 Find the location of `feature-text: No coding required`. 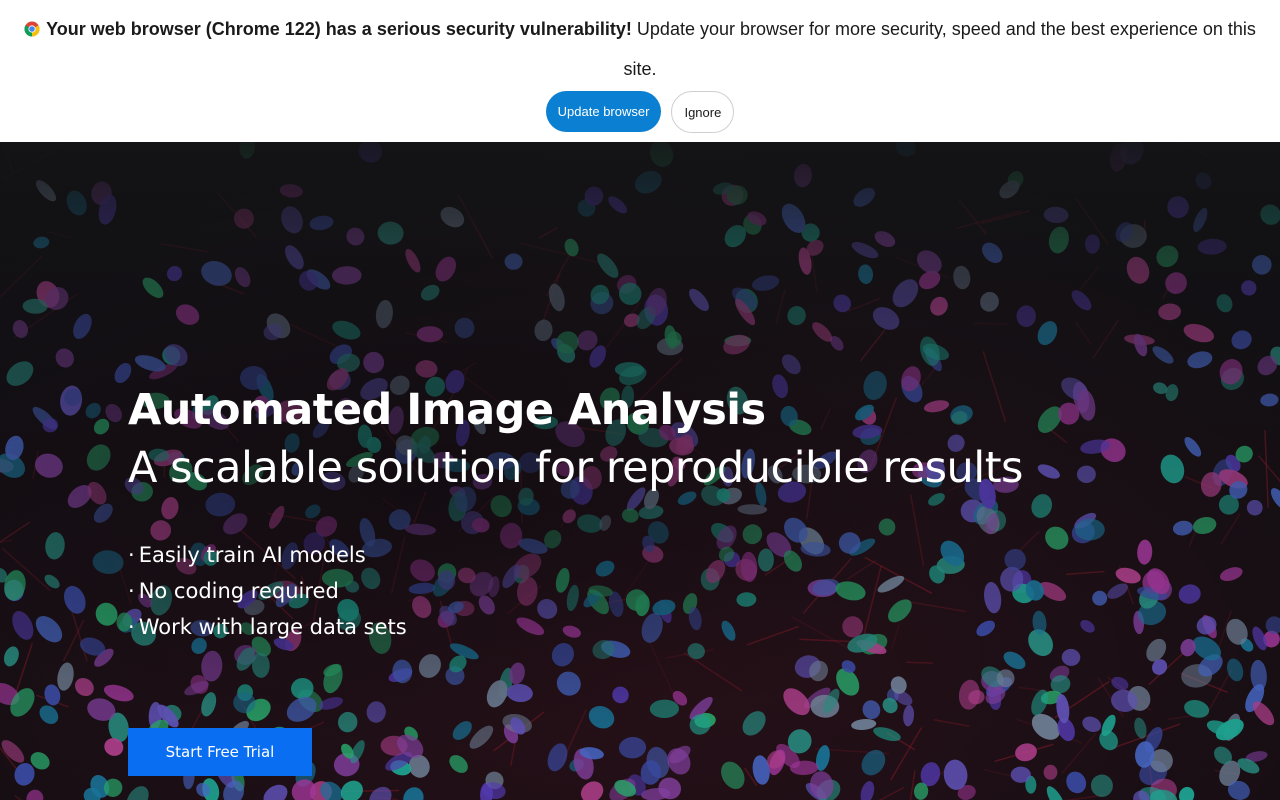

feature-text: No coding required is located at coordinates (238, 591).